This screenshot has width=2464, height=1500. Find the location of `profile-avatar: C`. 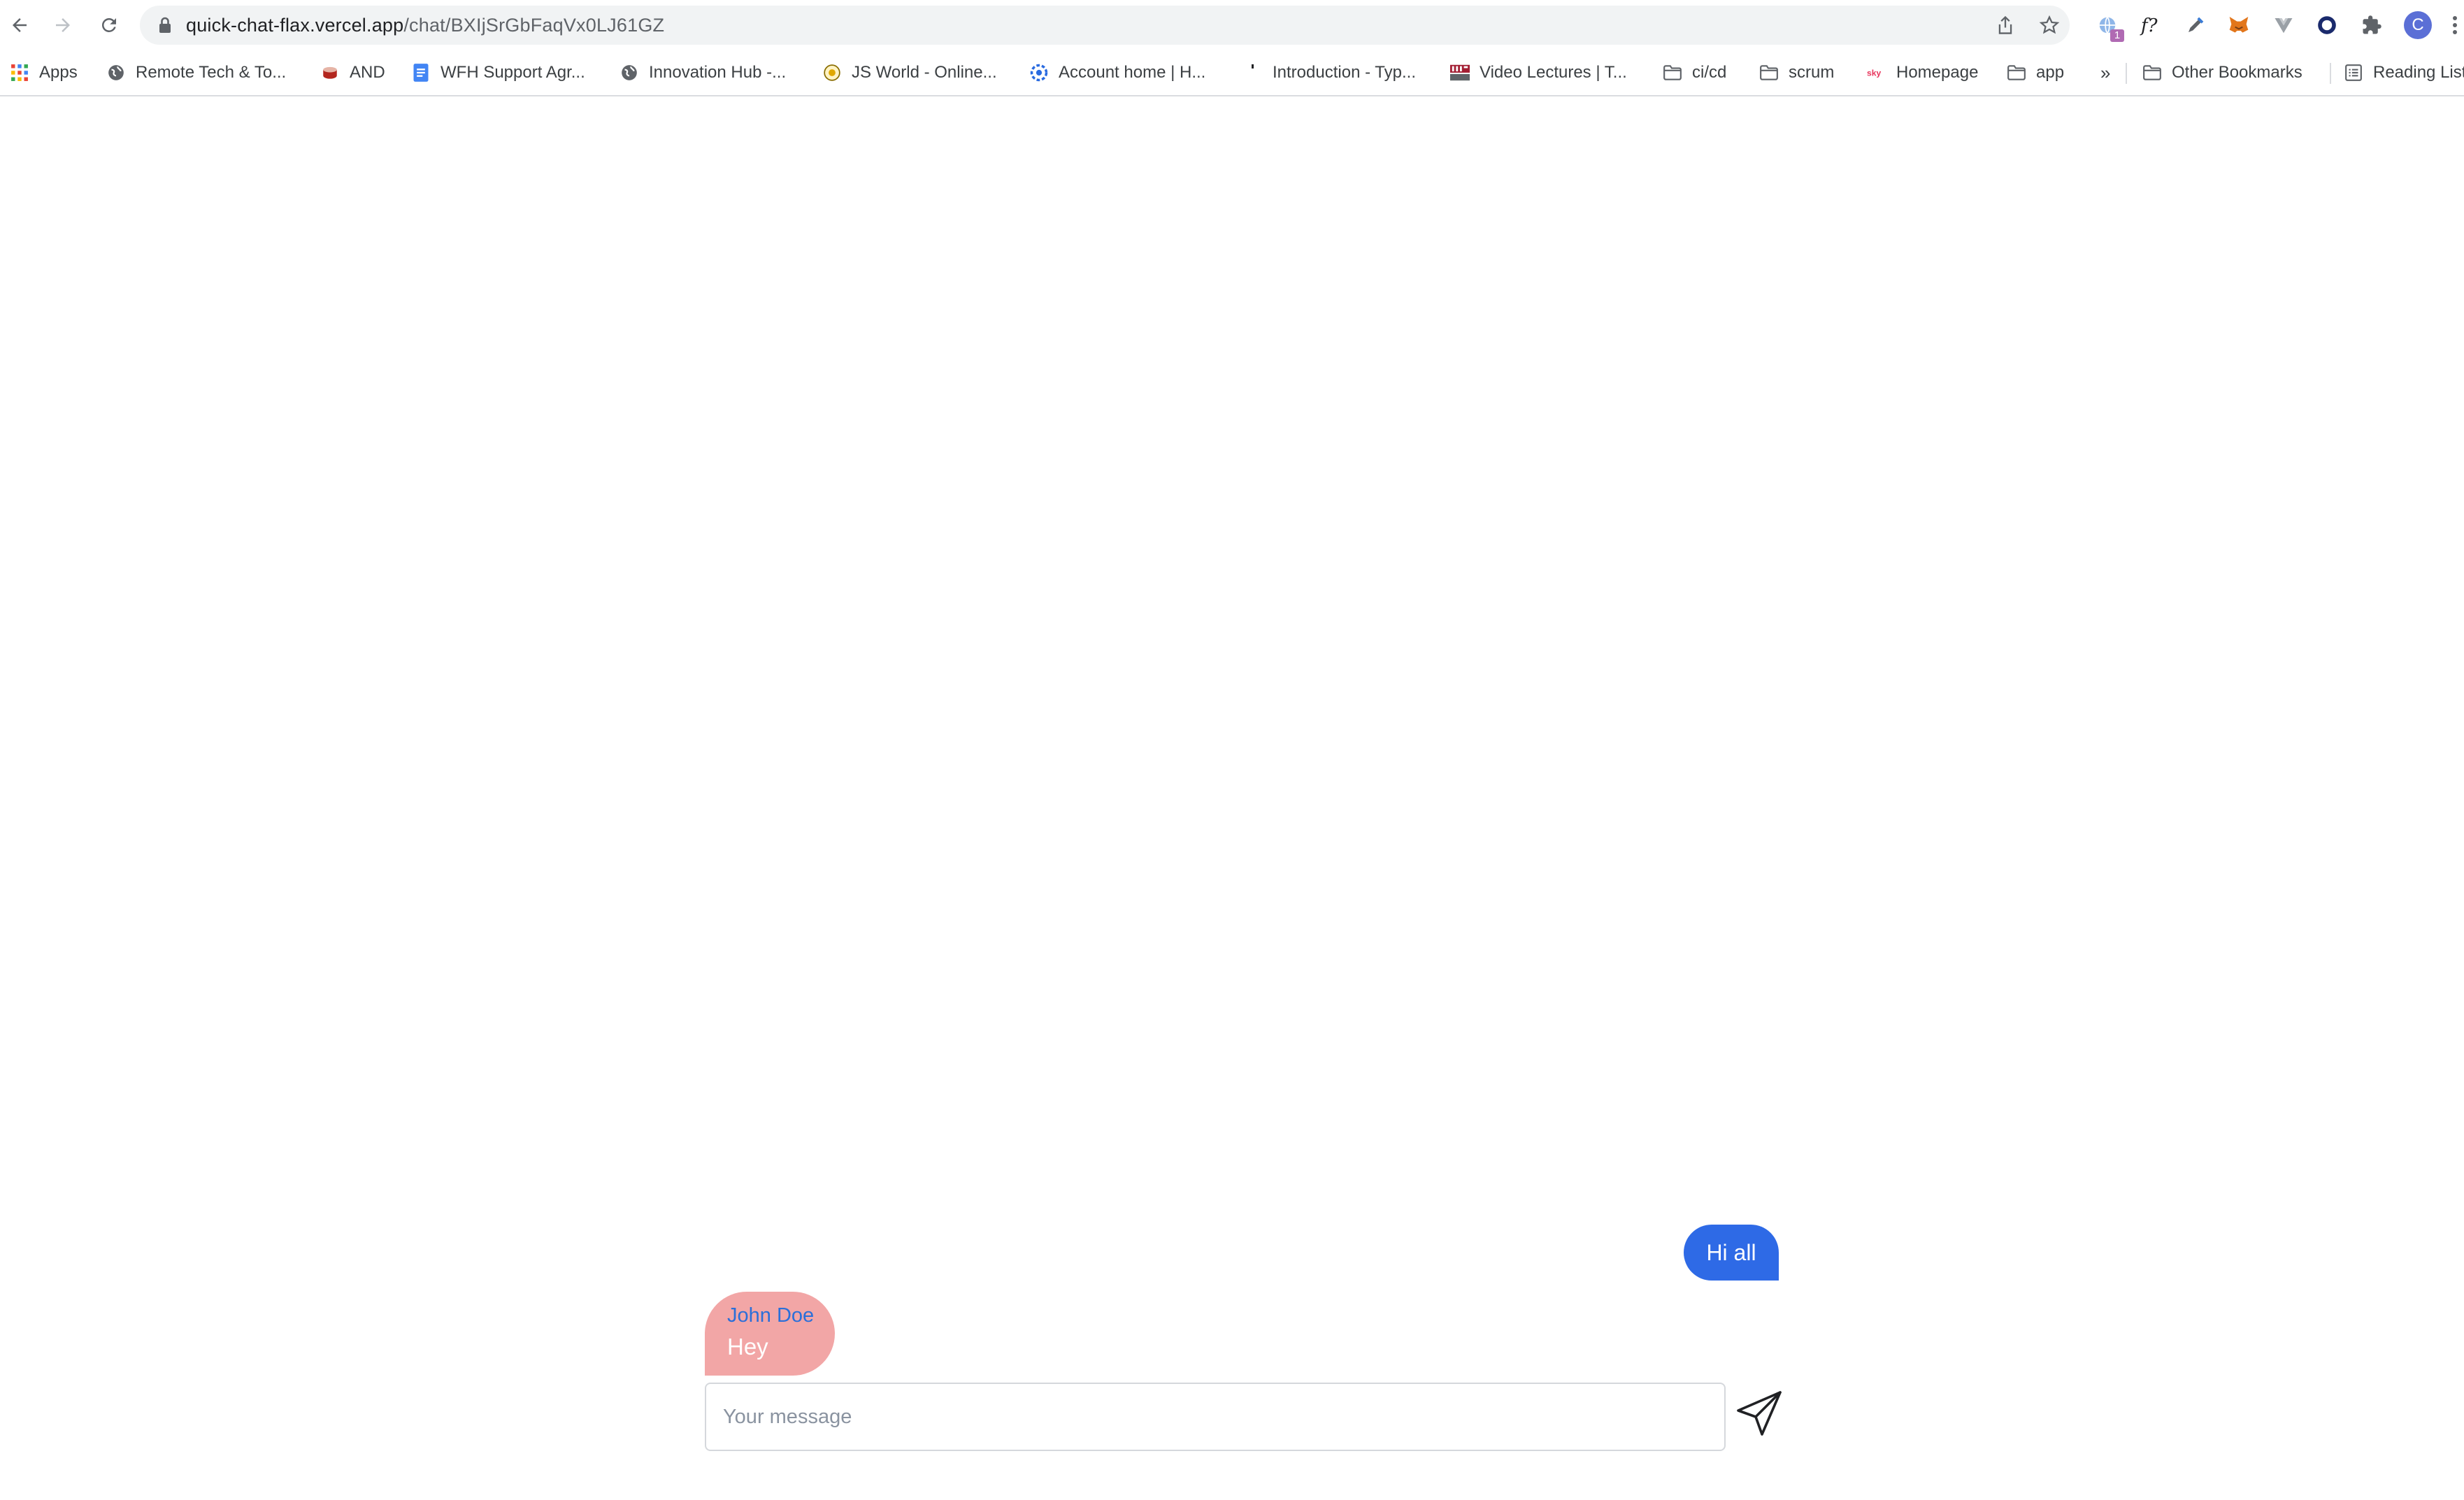

profile-avatar: C is located at coordinates (2417, 25).